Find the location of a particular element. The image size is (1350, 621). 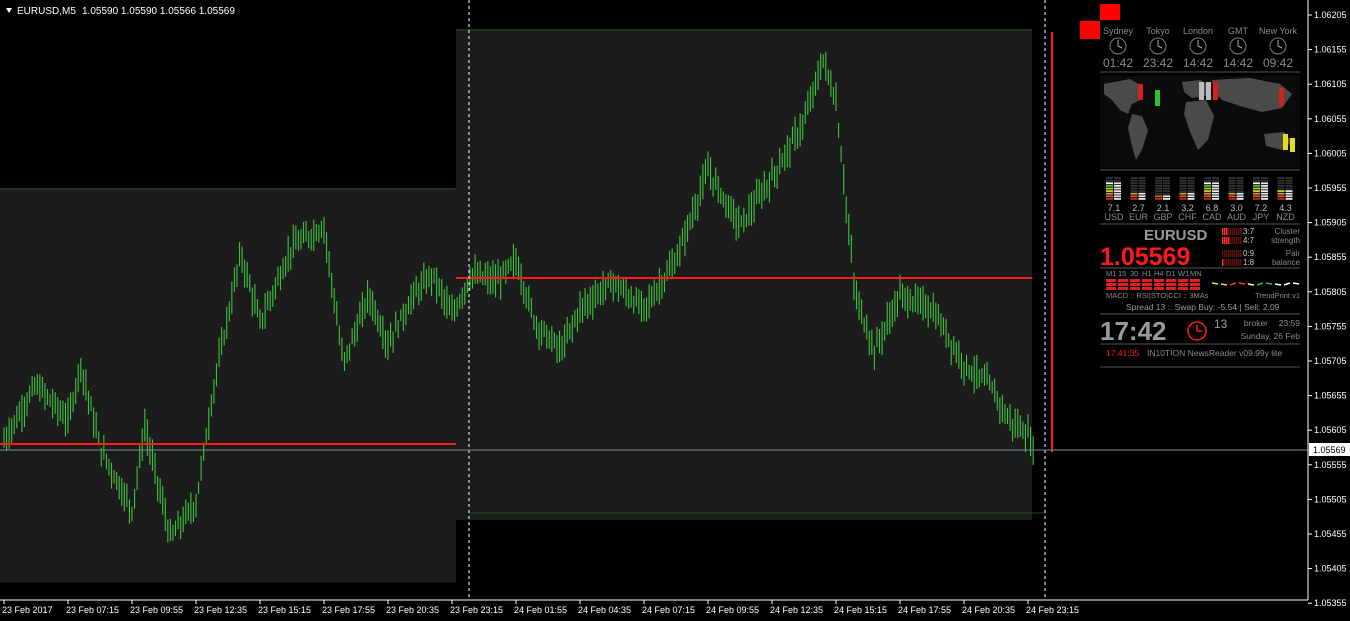

price-tick-label: 1.05955 is located at coordinates (1330, 188).